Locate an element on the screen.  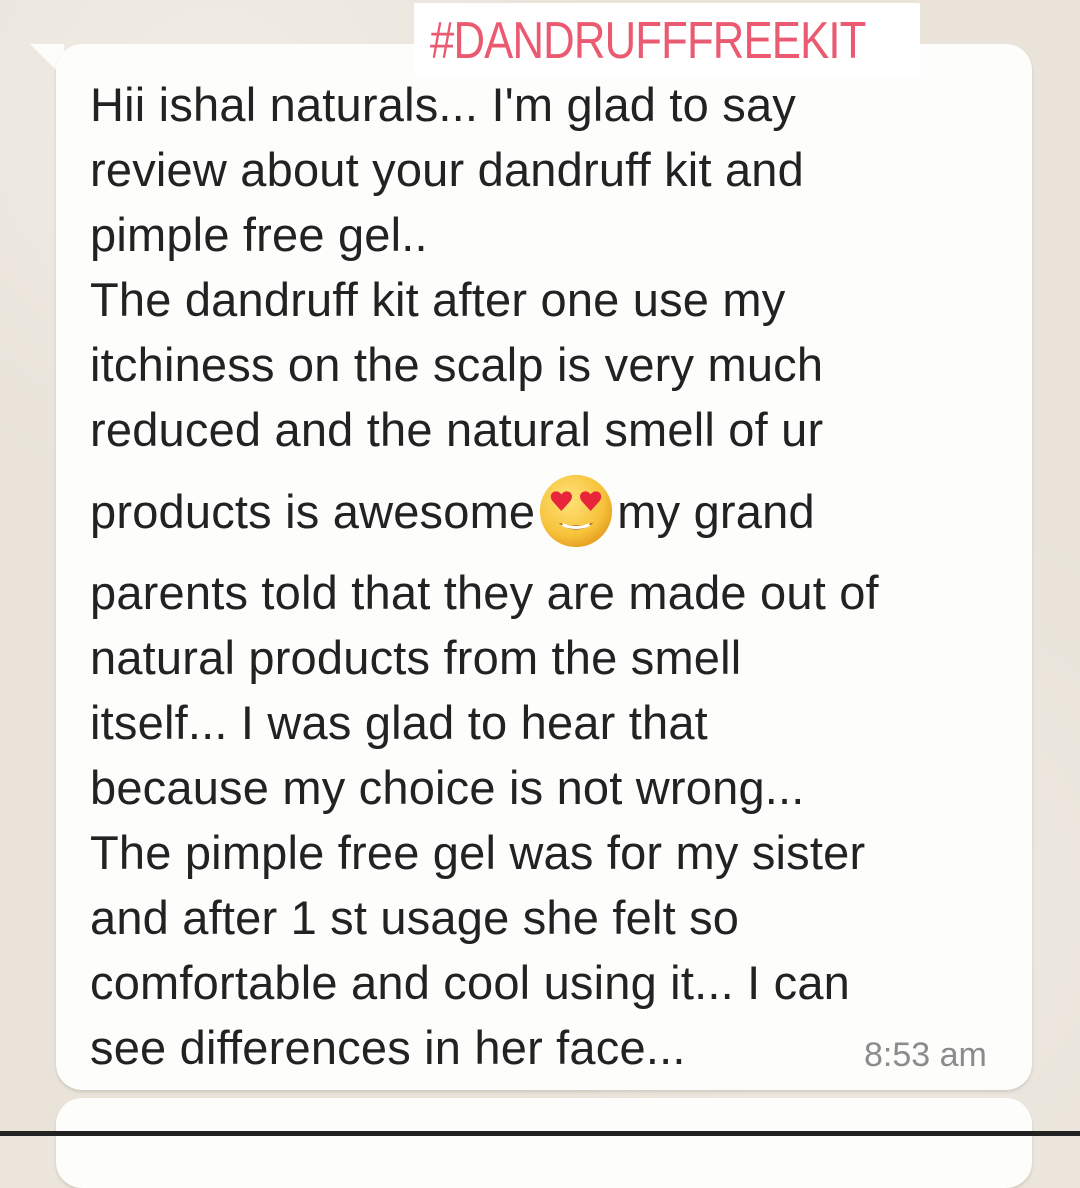
message-line-fragment: my grand is located at coordinates (716, 511).